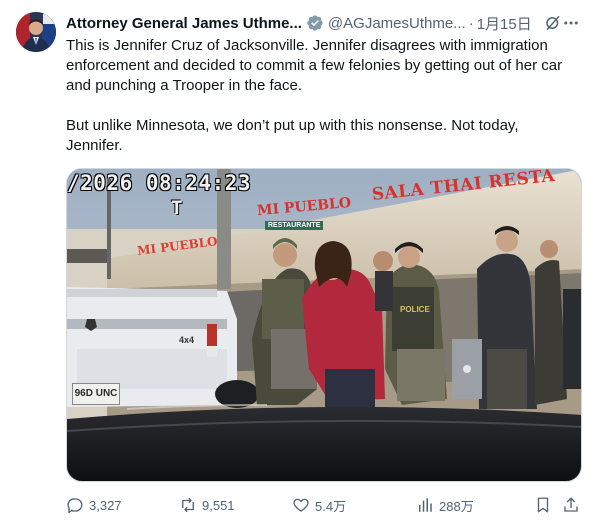 The height and width of the screenshot is (522, 594). I want to click on share-button, so click(573, 505).